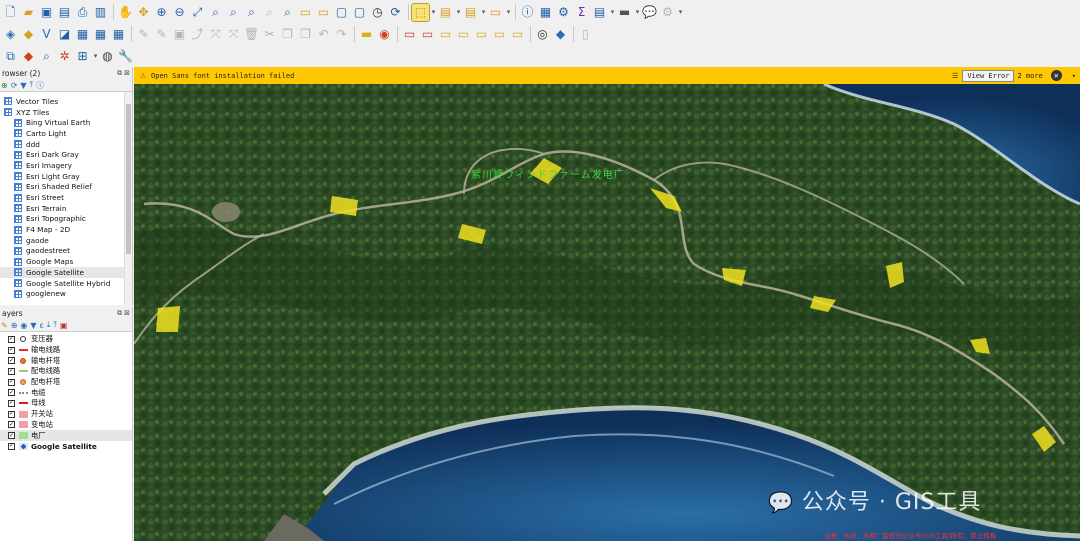 This screenshot has height=541, width=1080. What do you see at coordinates (66, 122) in the screenshot?
I see `browser-item: Bing Virtual Earth` at bounding box center [66, 122].